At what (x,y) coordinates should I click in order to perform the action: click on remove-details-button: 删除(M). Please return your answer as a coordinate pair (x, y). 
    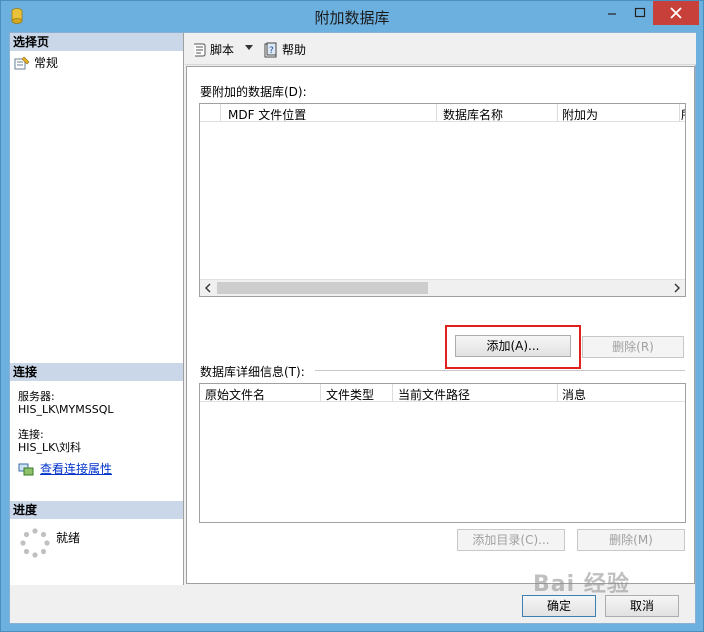
    Looking at the image, I should click on (631, 540).